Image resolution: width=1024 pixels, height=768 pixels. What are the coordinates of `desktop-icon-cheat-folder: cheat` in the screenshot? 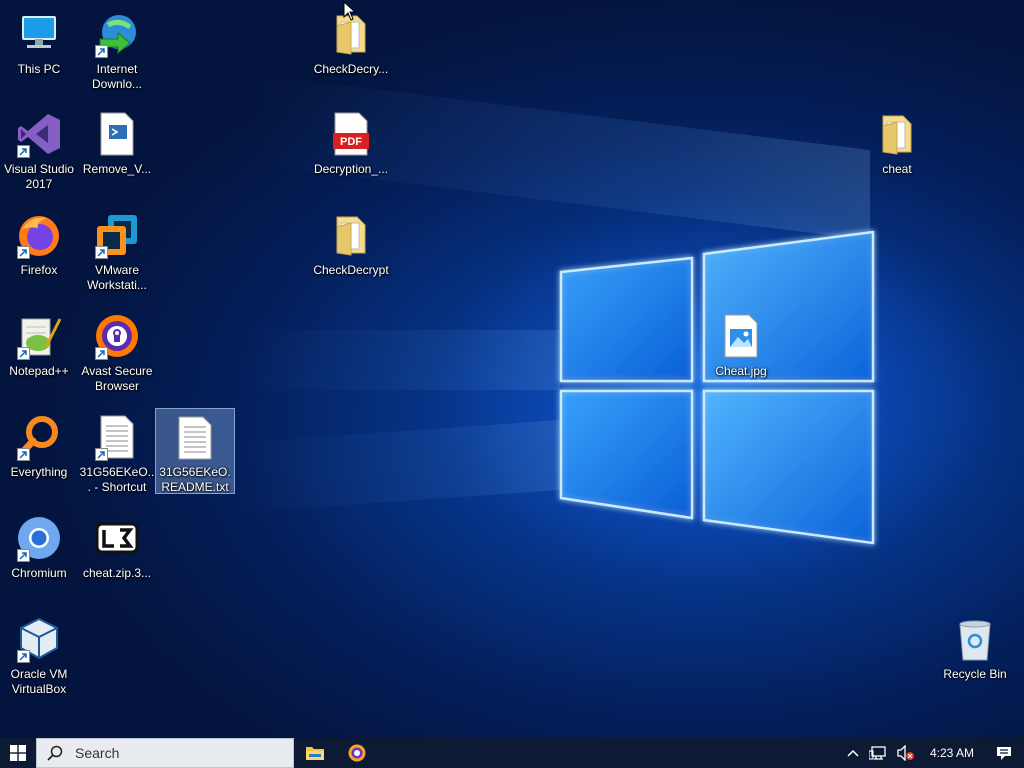 It's located at (897, 152).